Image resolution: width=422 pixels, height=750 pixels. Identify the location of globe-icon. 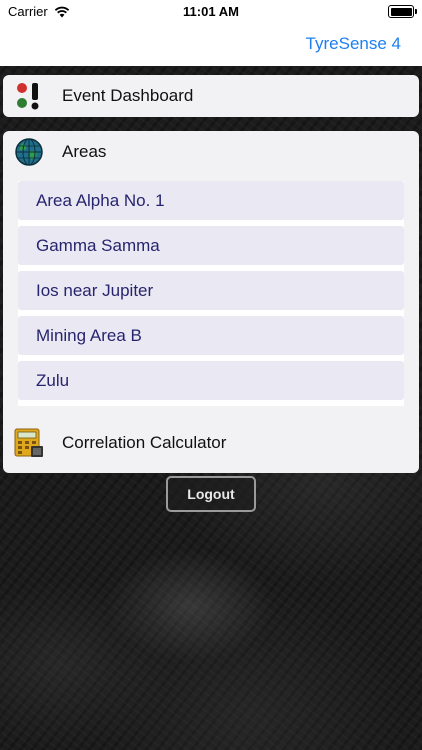
(29, 152).